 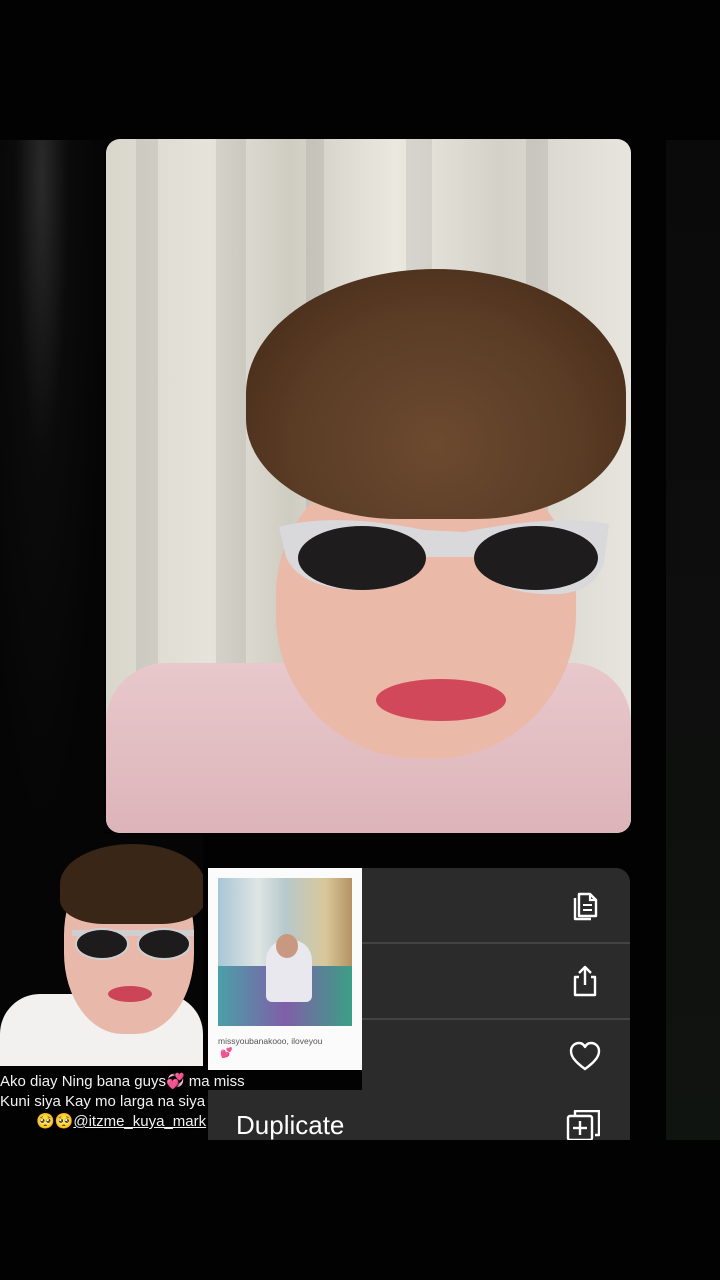 What do you see at coordinates (583, 1125) in the screenshot?
I see `duplicate-icon` at bounding box center [583, 1125].